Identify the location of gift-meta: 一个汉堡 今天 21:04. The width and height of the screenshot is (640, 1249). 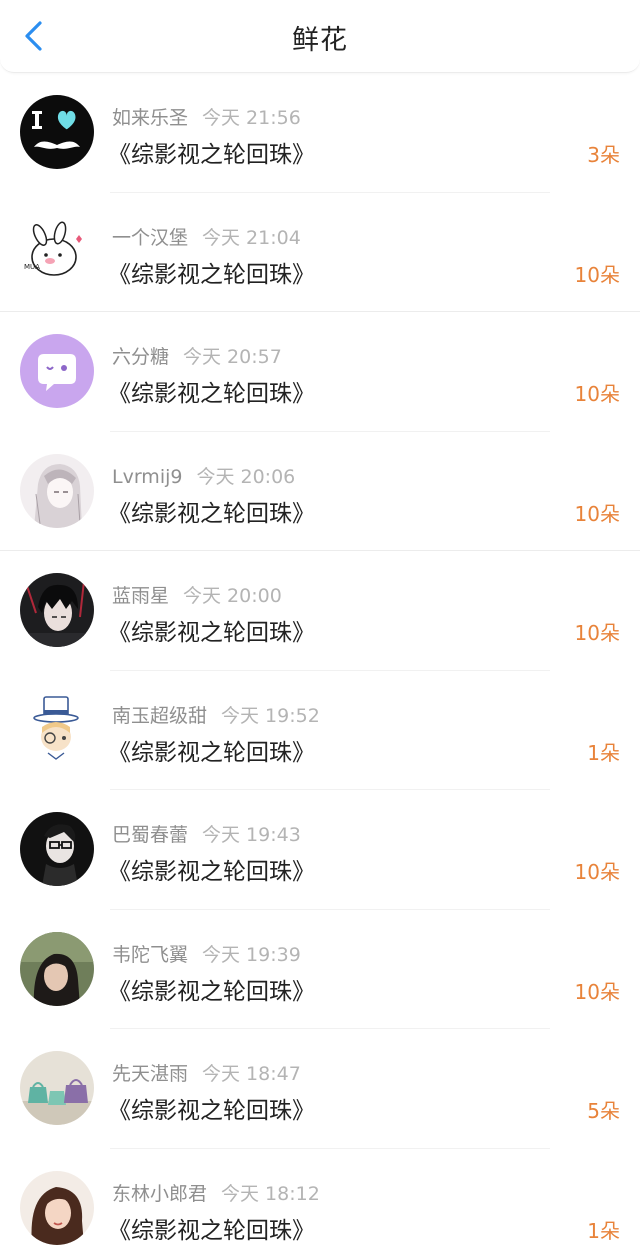
(206, 236).